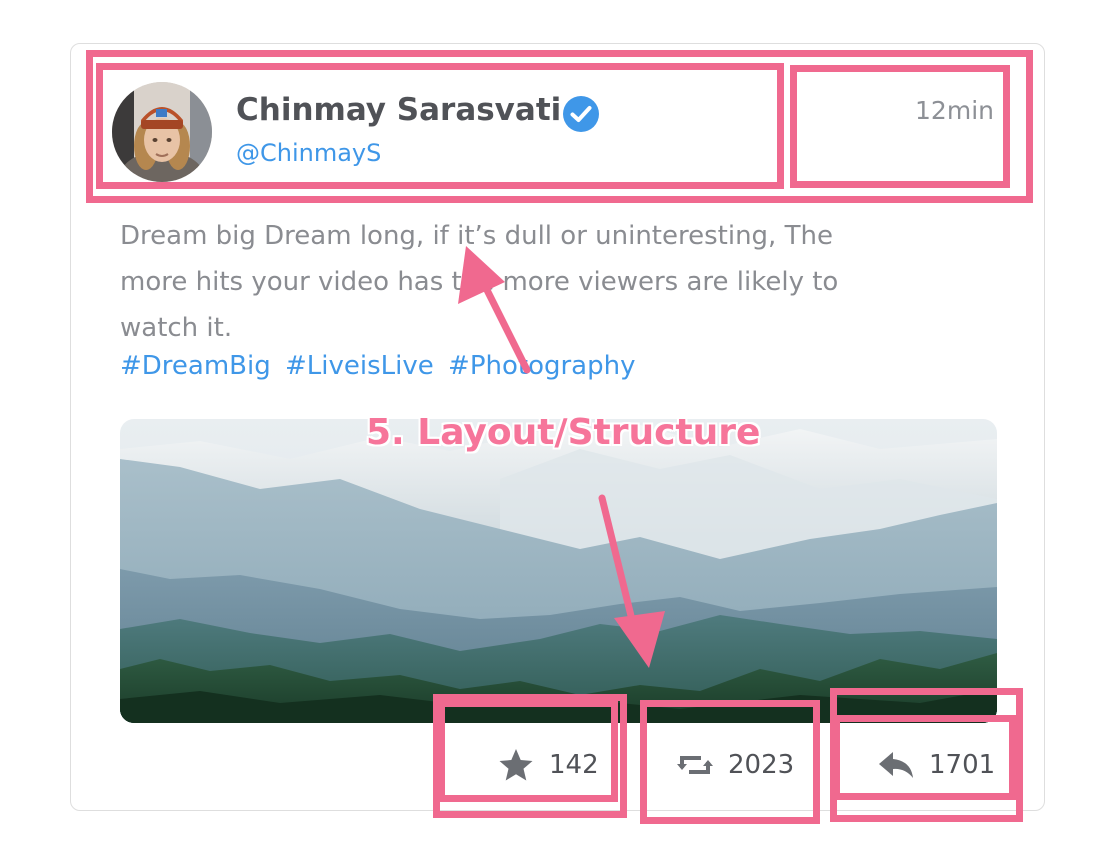 This screenshot has width=1120, height=852. What do you see at coordinates (440, 126) in the screenshot?
I see `annotation-box-profile` at bounding box center [440, 126].